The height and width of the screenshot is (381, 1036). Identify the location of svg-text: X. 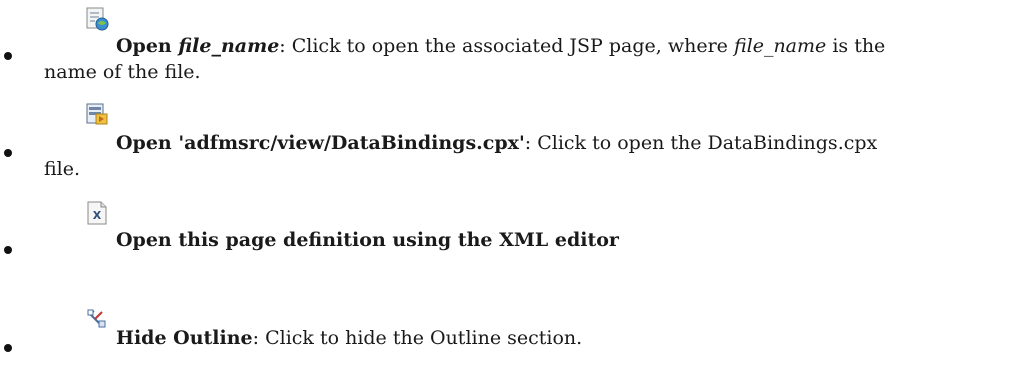
(97, 215).